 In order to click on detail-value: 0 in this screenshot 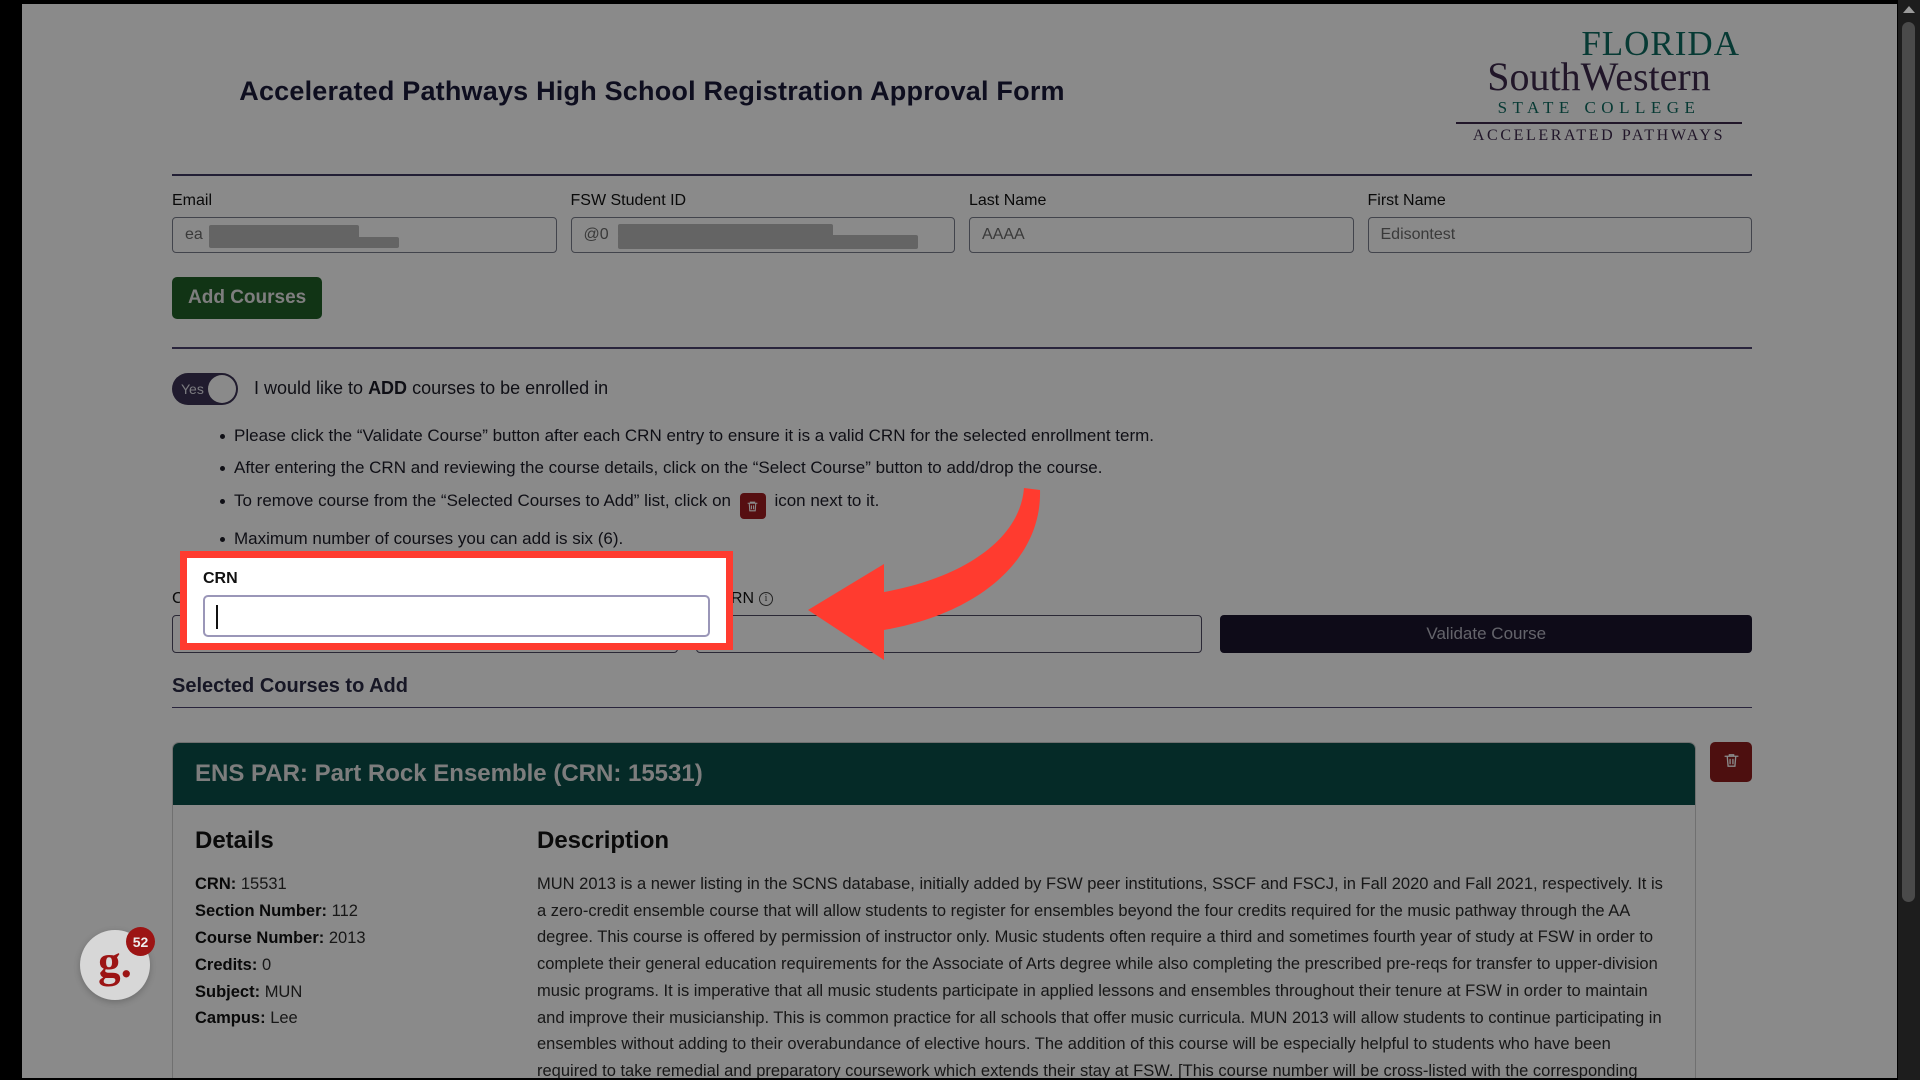, I will do `click(266, 964)`.